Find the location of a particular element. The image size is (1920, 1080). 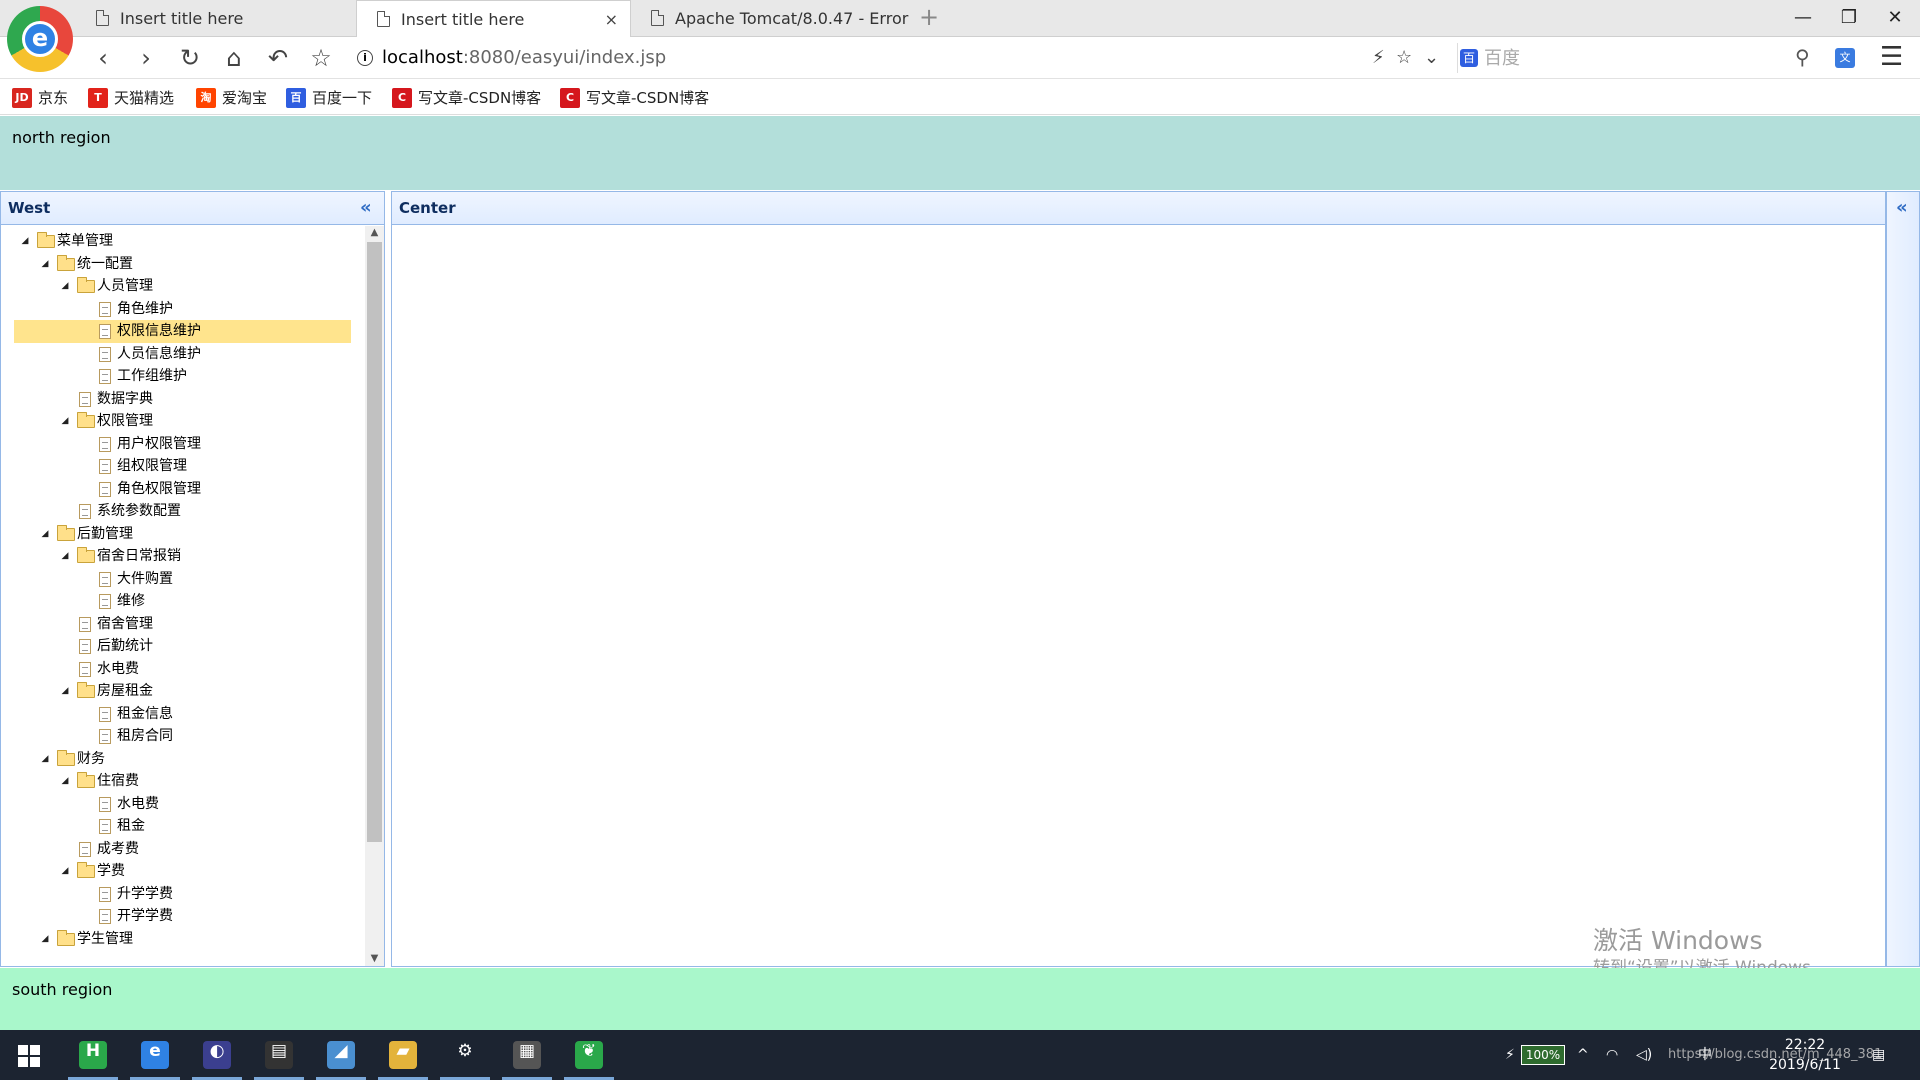

tree-folder-node: ◢ 权限管理 is located at coordinates (182, 421).